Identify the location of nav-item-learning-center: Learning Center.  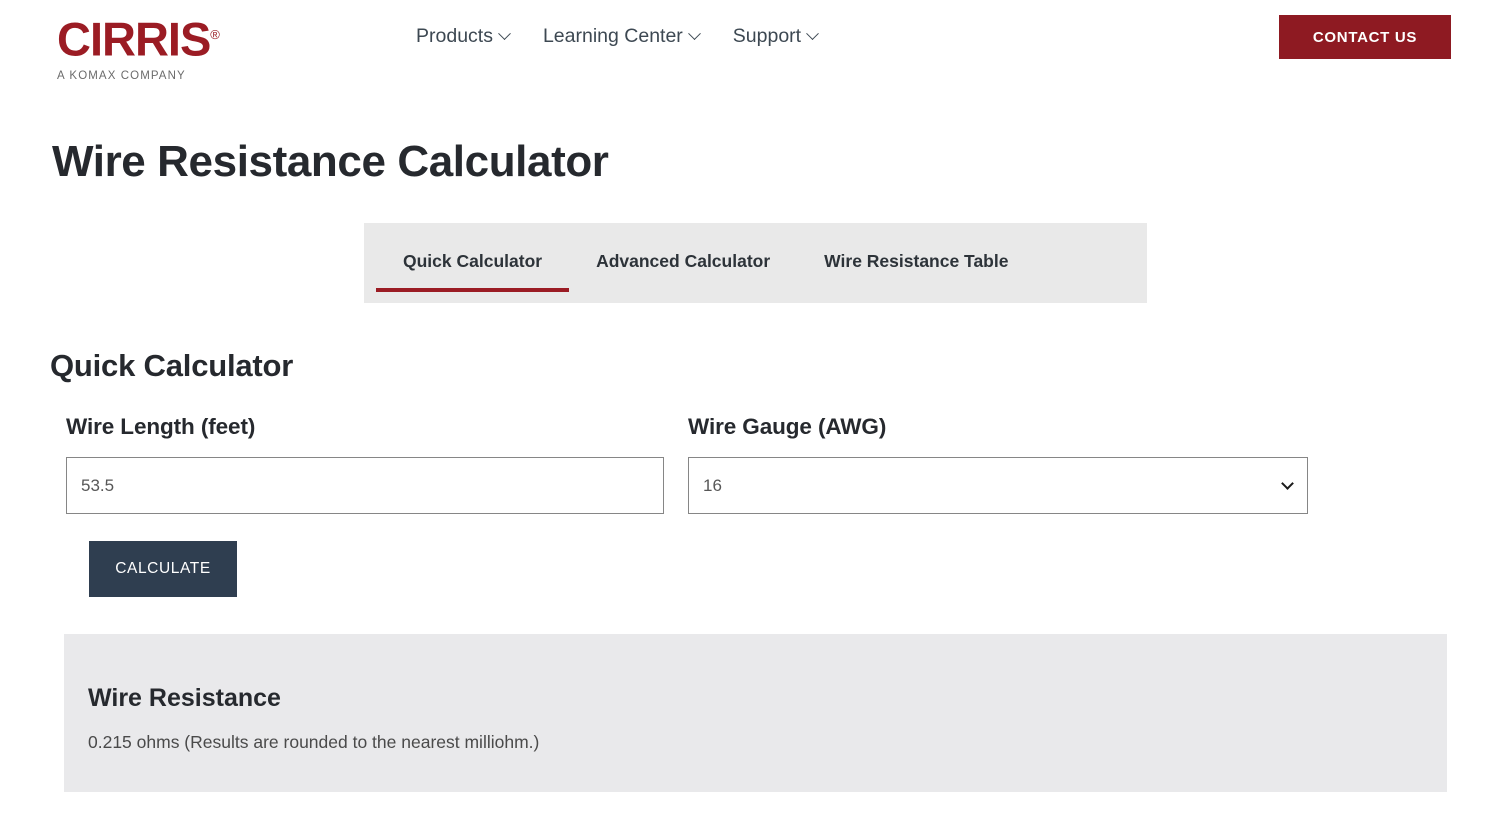
(621, 36).